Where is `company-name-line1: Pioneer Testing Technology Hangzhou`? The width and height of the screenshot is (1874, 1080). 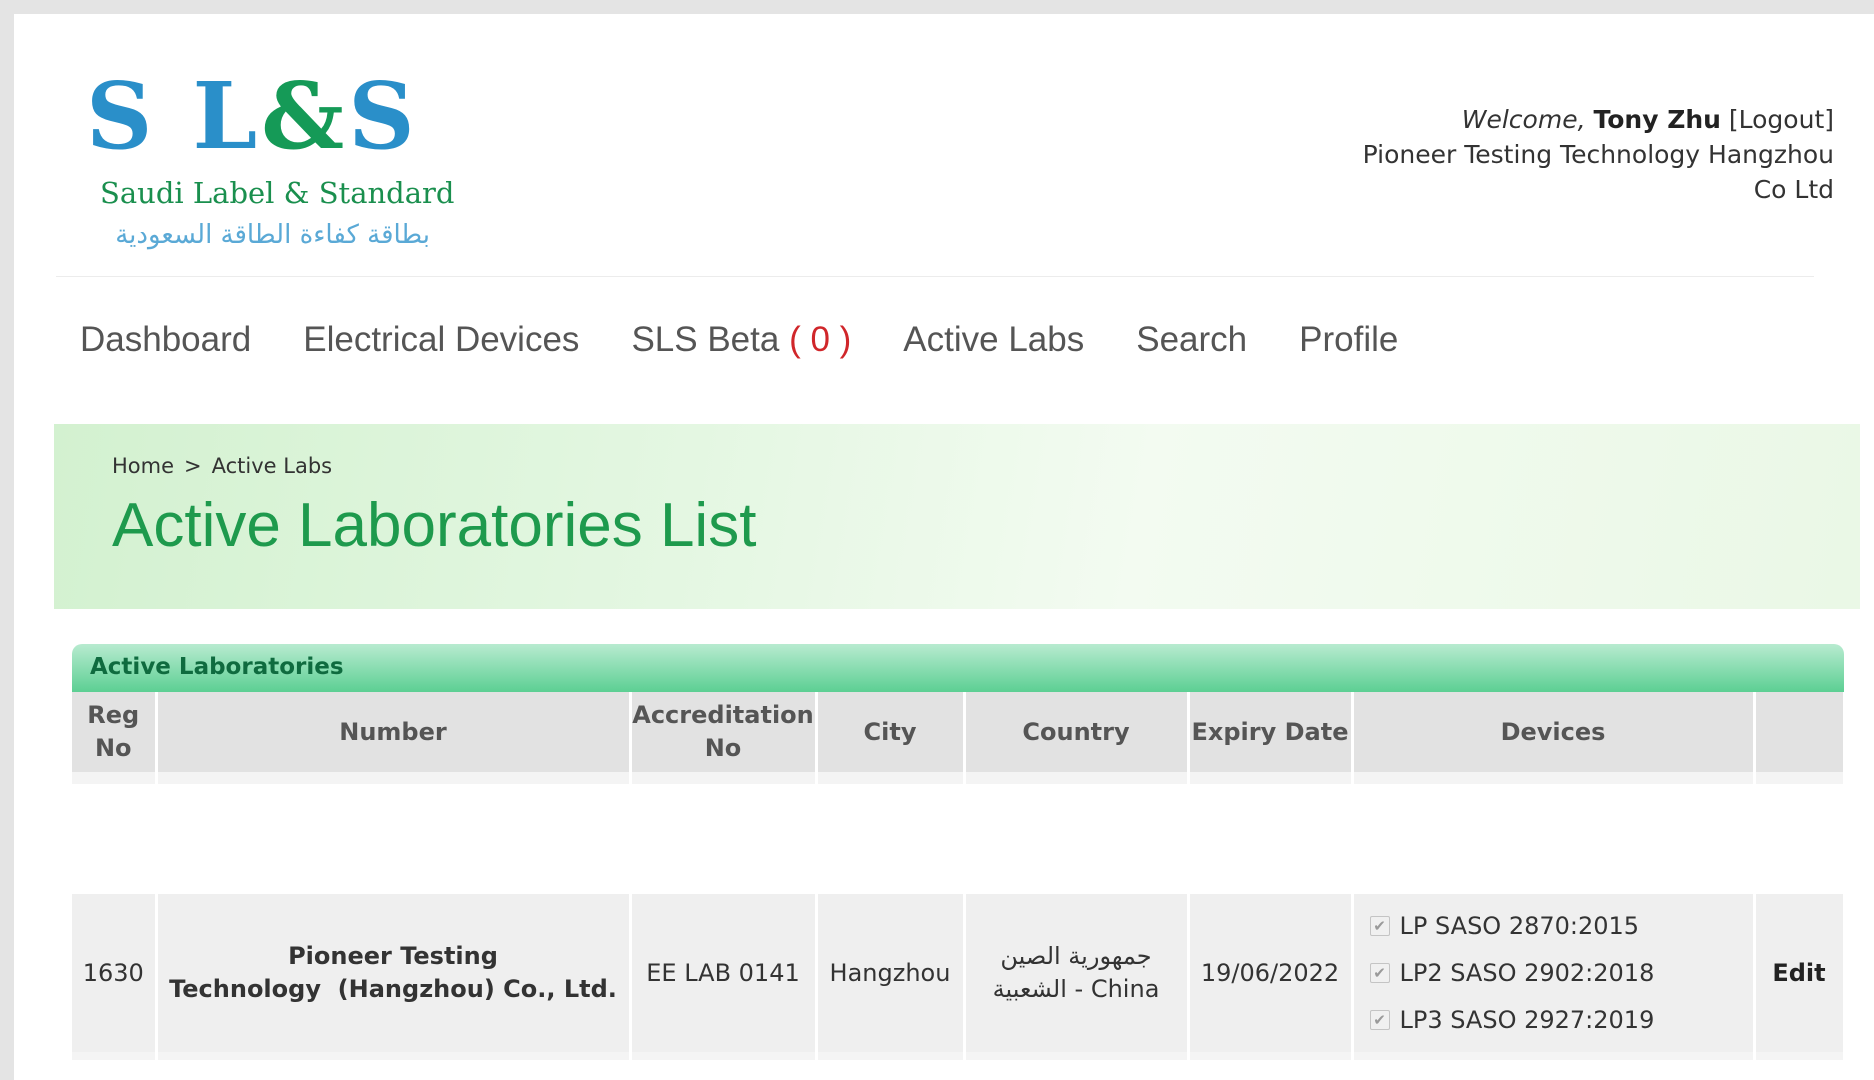 company-name-line1: Pioneer Testing Technology Hangzhou is located at coordinates (1598, 154).